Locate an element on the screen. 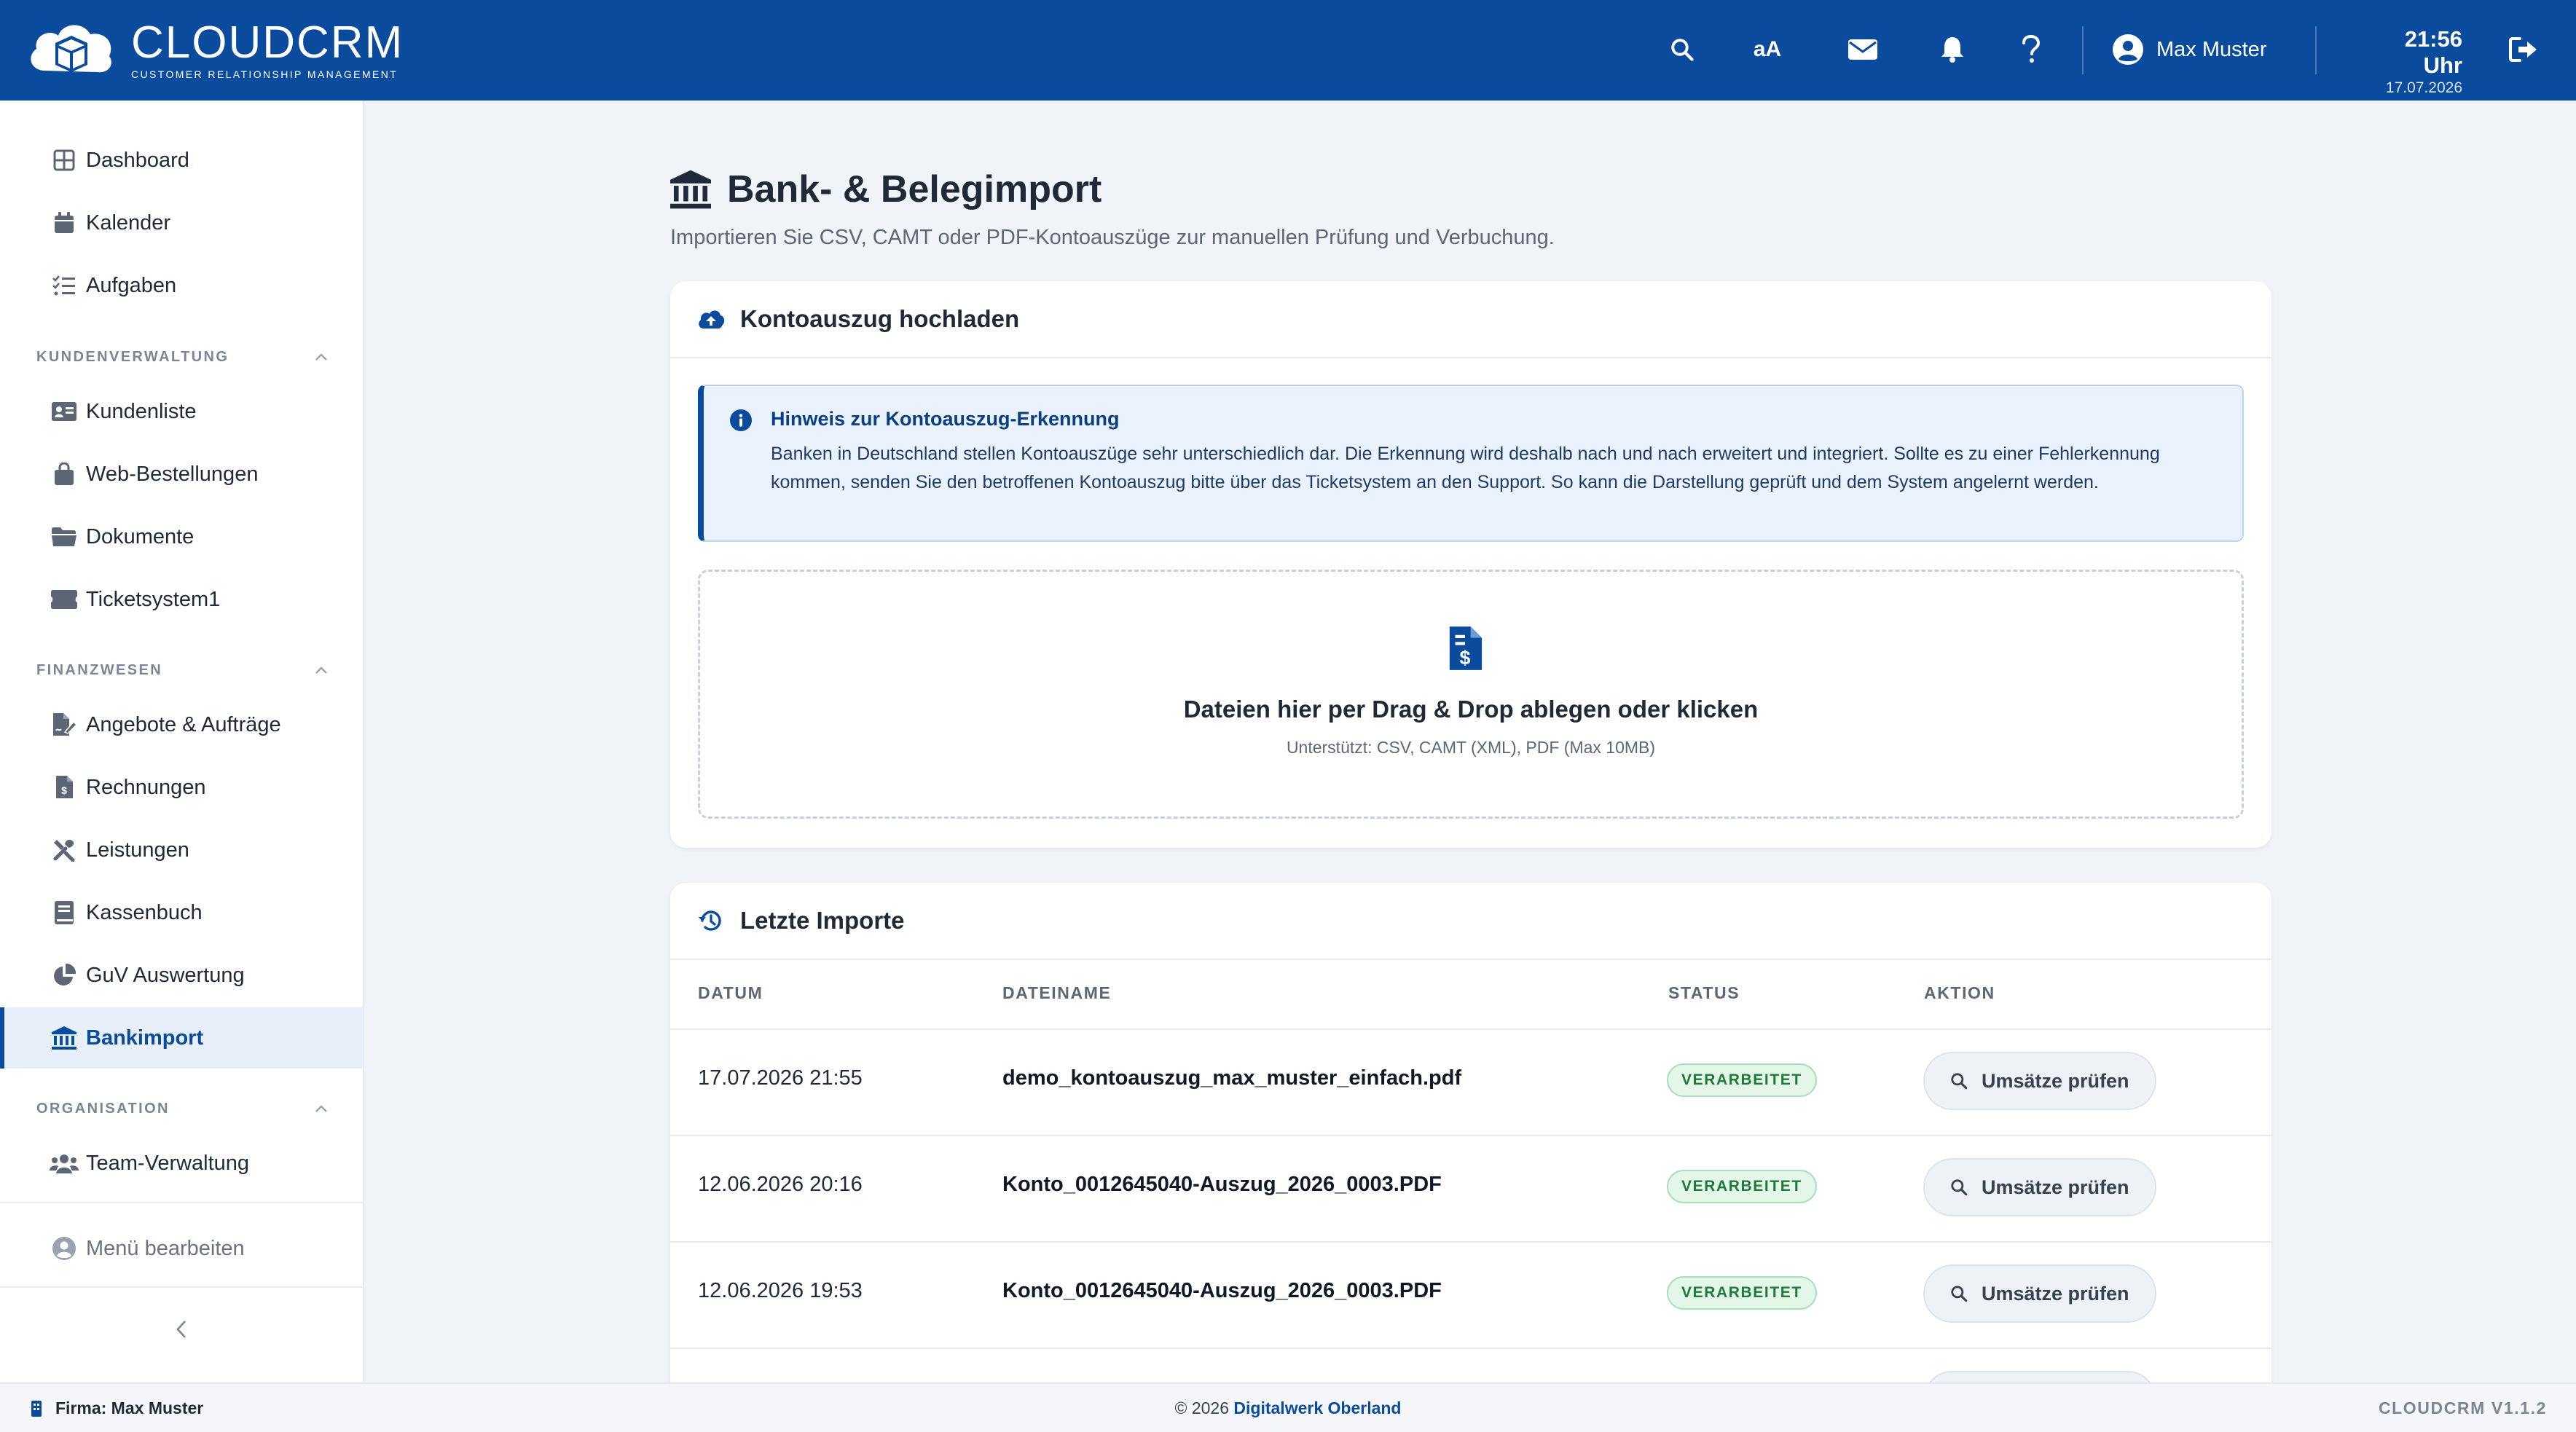 The height and width of the screenshot is (1432, 2576). font-size-button: aA is located at coordinates (1767, 49).